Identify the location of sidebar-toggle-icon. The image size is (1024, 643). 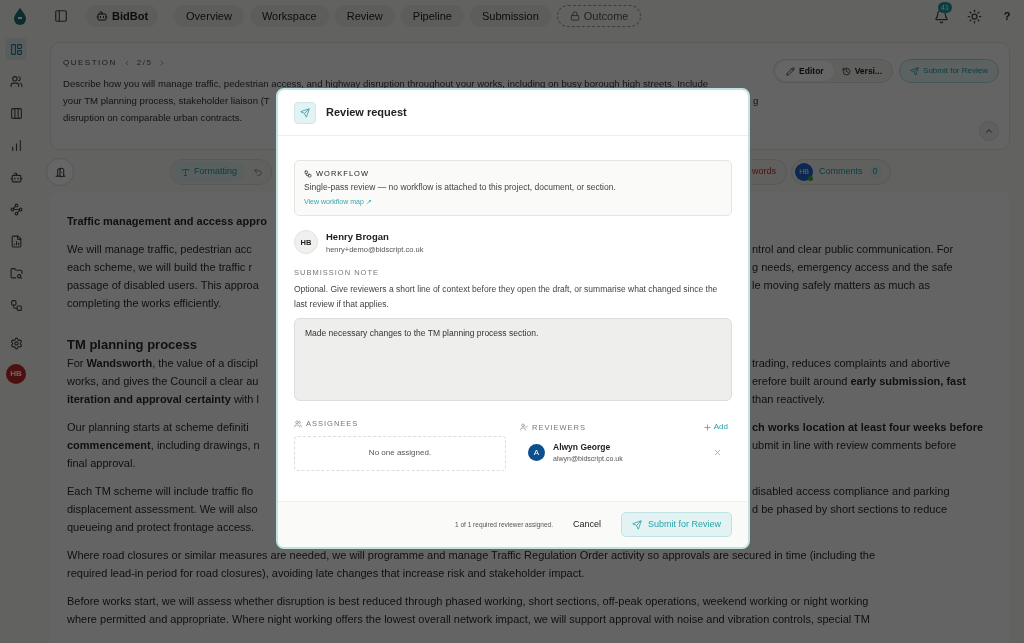
(61, 16).